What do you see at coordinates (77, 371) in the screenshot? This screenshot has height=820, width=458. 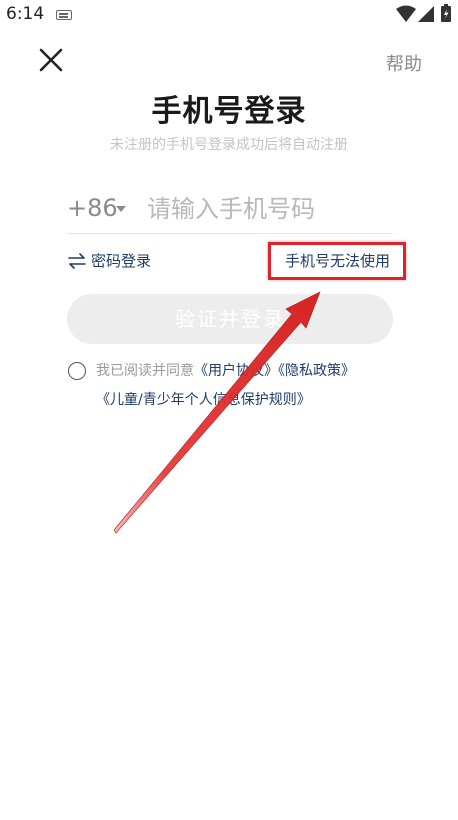 I see `agreement-checkbox` at bounding box center [77, 371].